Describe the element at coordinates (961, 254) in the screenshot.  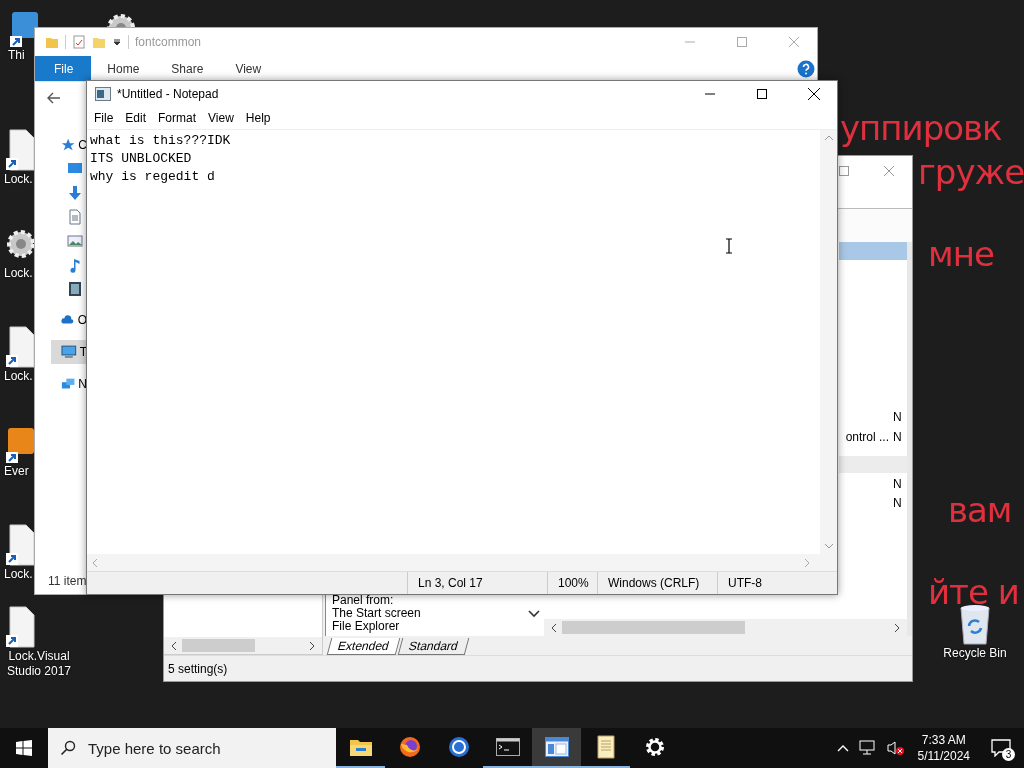
I see `wallpaper-text: мне` at that location.